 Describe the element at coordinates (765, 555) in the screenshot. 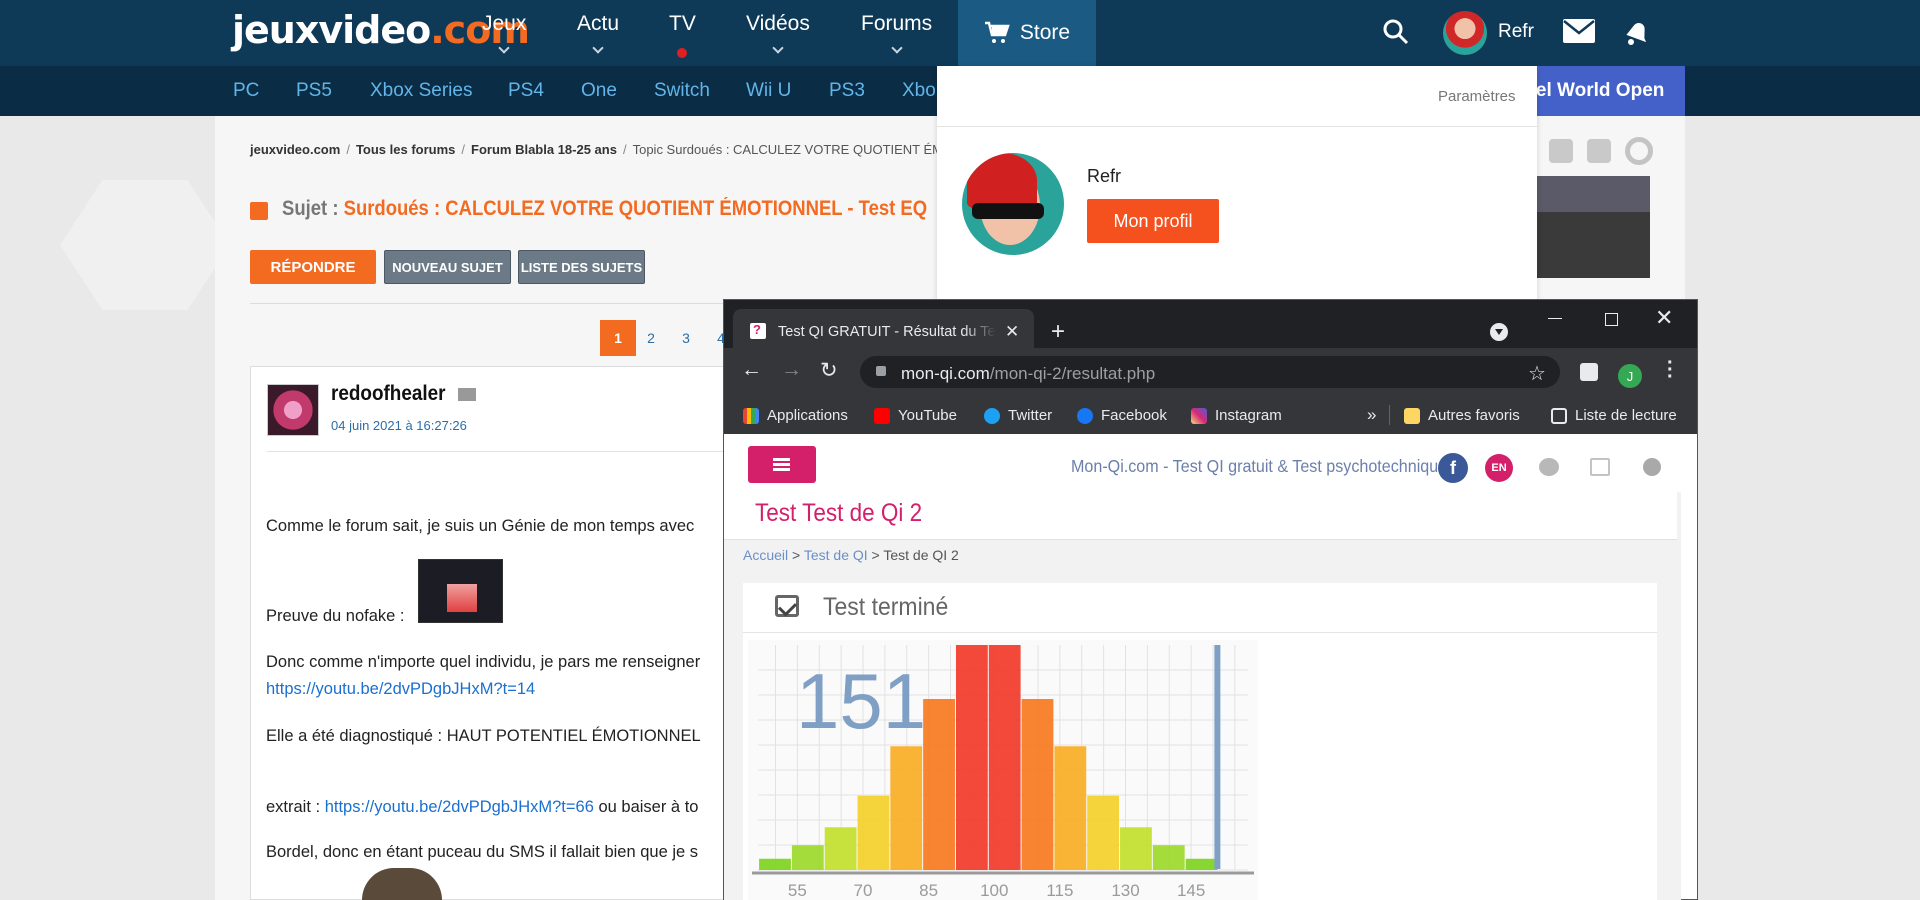

I see `crumb-home: Accueil` at that location.